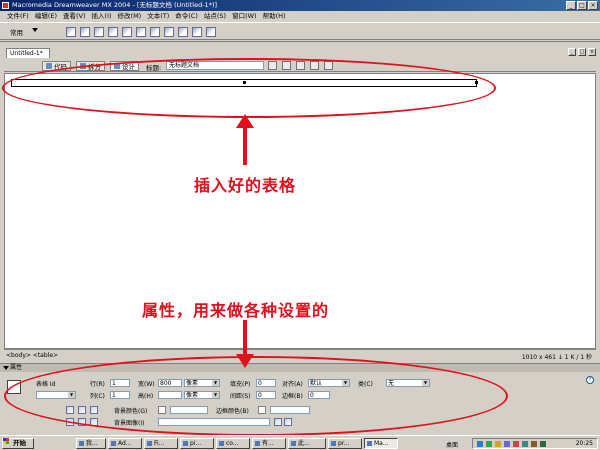 The width and height of the screenshot is (600, 450). What do you see at coordinates (274, 16) in the screenshot?
I see `menu-help: 帮助(H)` at bounding box center [274, 16].